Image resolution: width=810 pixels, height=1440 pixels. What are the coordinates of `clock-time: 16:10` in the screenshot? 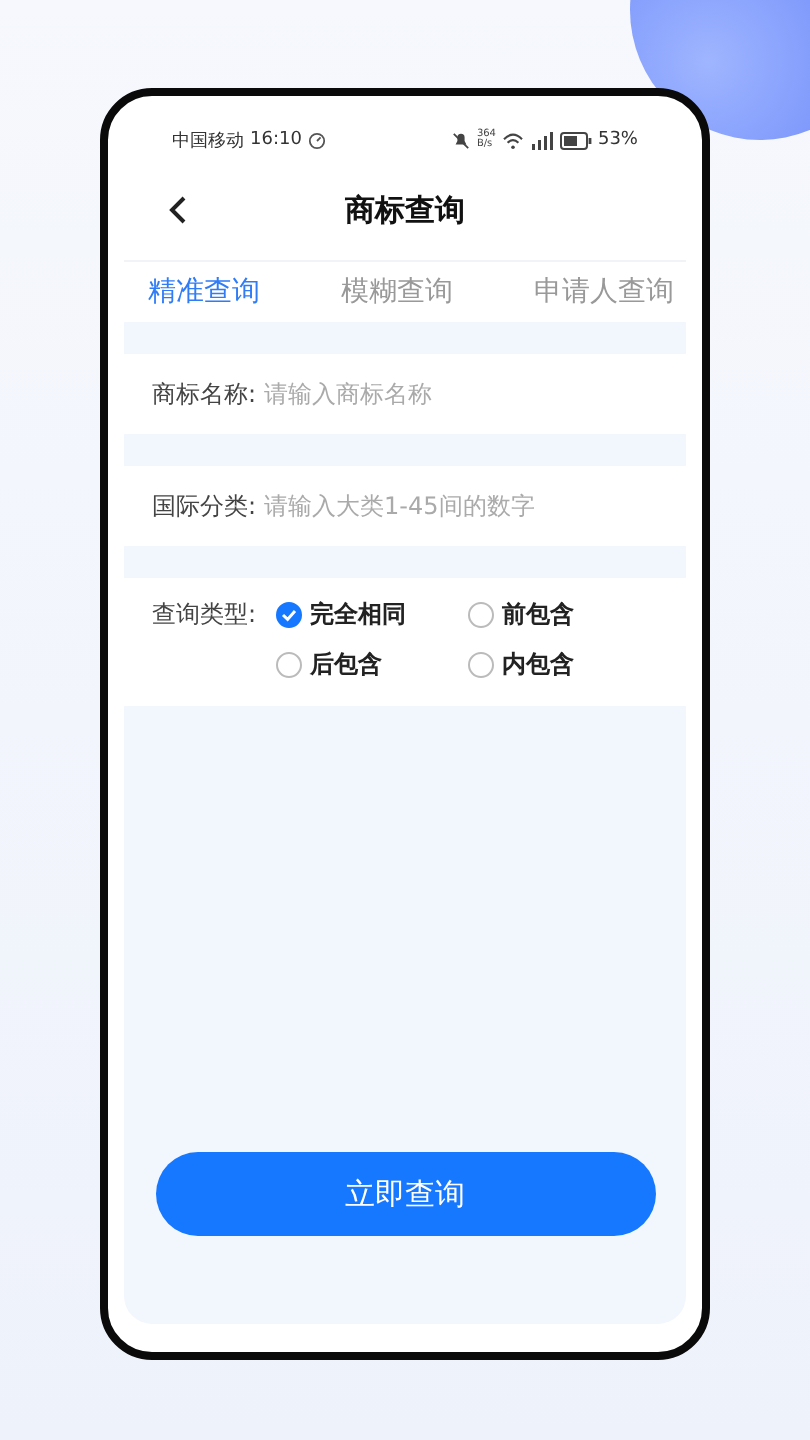 It's located at (276, 140).